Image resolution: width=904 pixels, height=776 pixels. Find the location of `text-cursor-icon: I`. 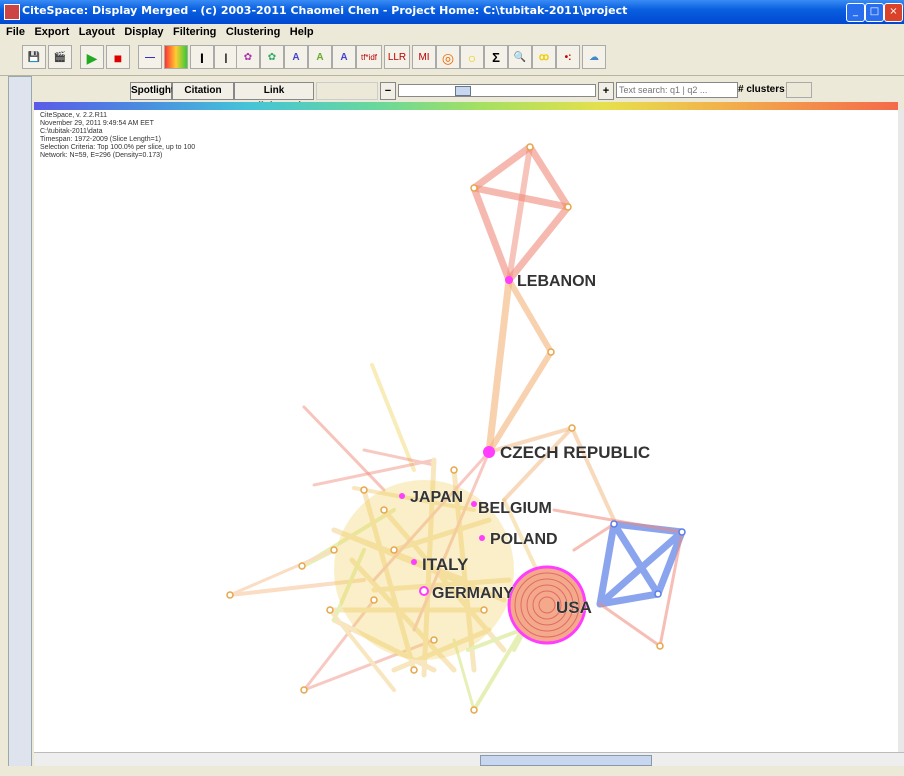

text-cursor-icon: I is located at coordinates (226, 57).